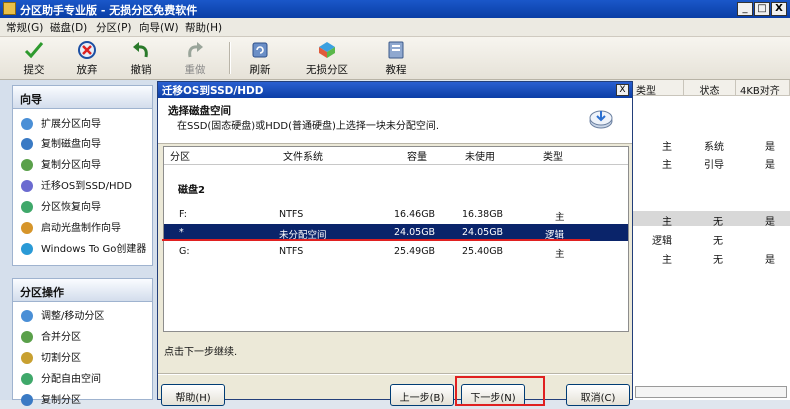 Image resolution: width=790 pixels, height=409 pixels. I want to click on partition-ops-group-header: 分区操作, so click(82, 290).